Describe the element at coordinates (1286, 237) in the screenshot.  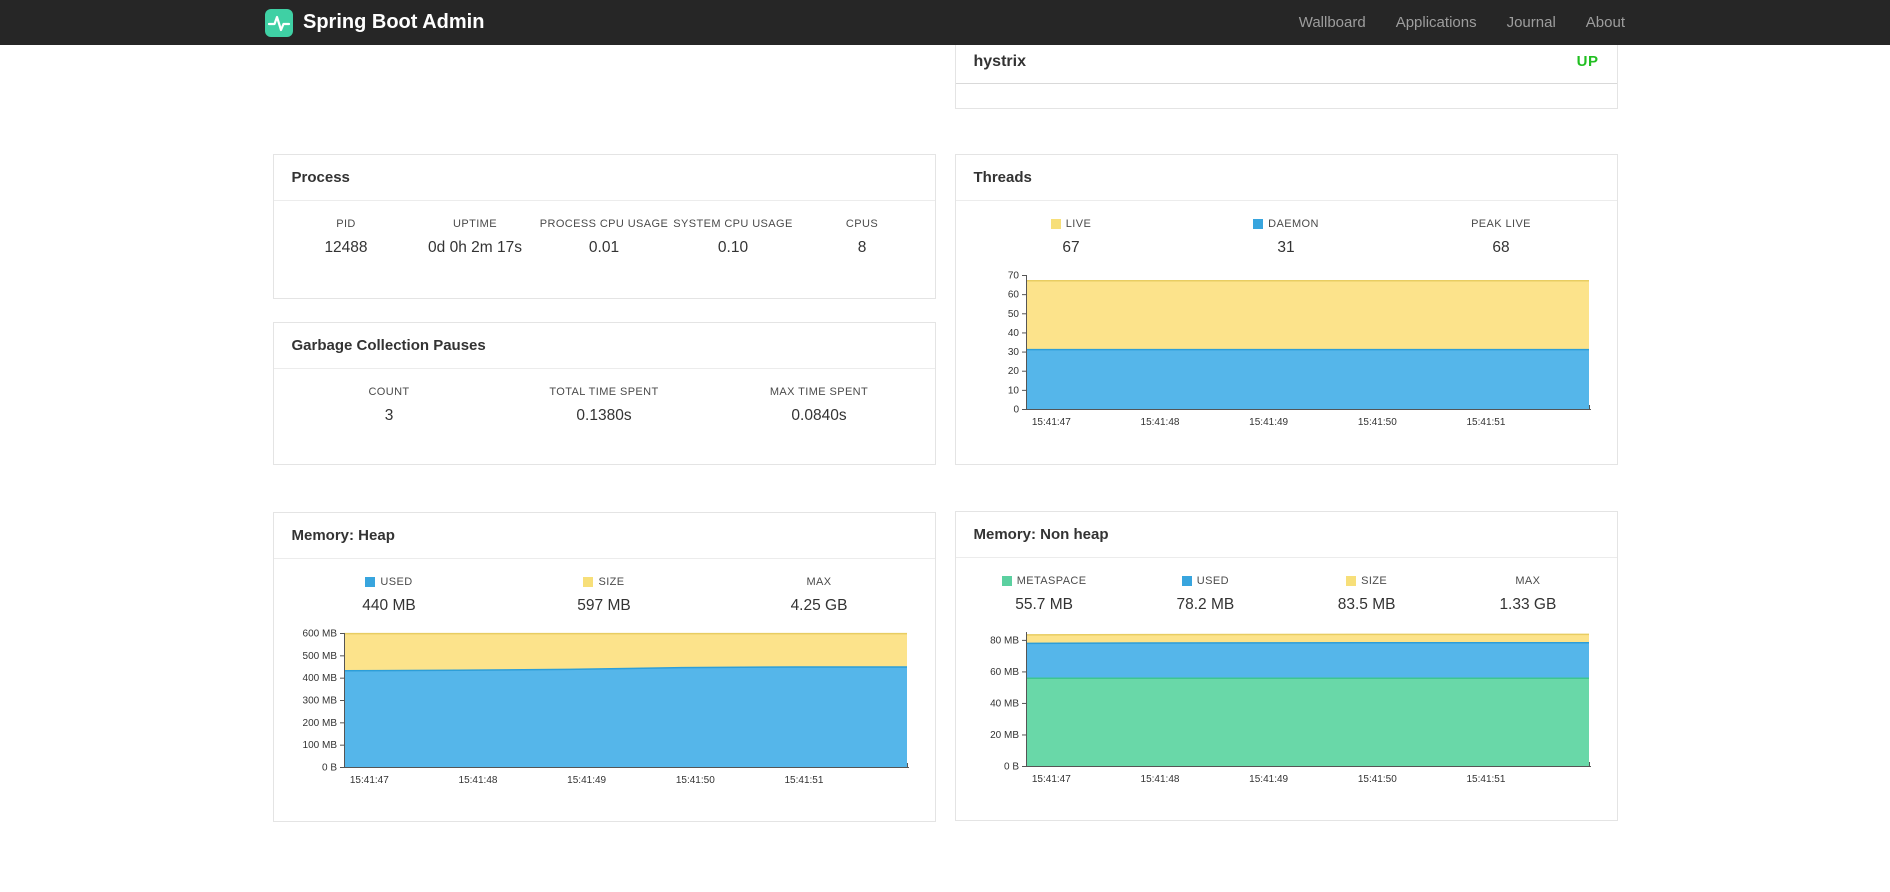
I see `legend-item-daemon: DAEMON 31` at that location.